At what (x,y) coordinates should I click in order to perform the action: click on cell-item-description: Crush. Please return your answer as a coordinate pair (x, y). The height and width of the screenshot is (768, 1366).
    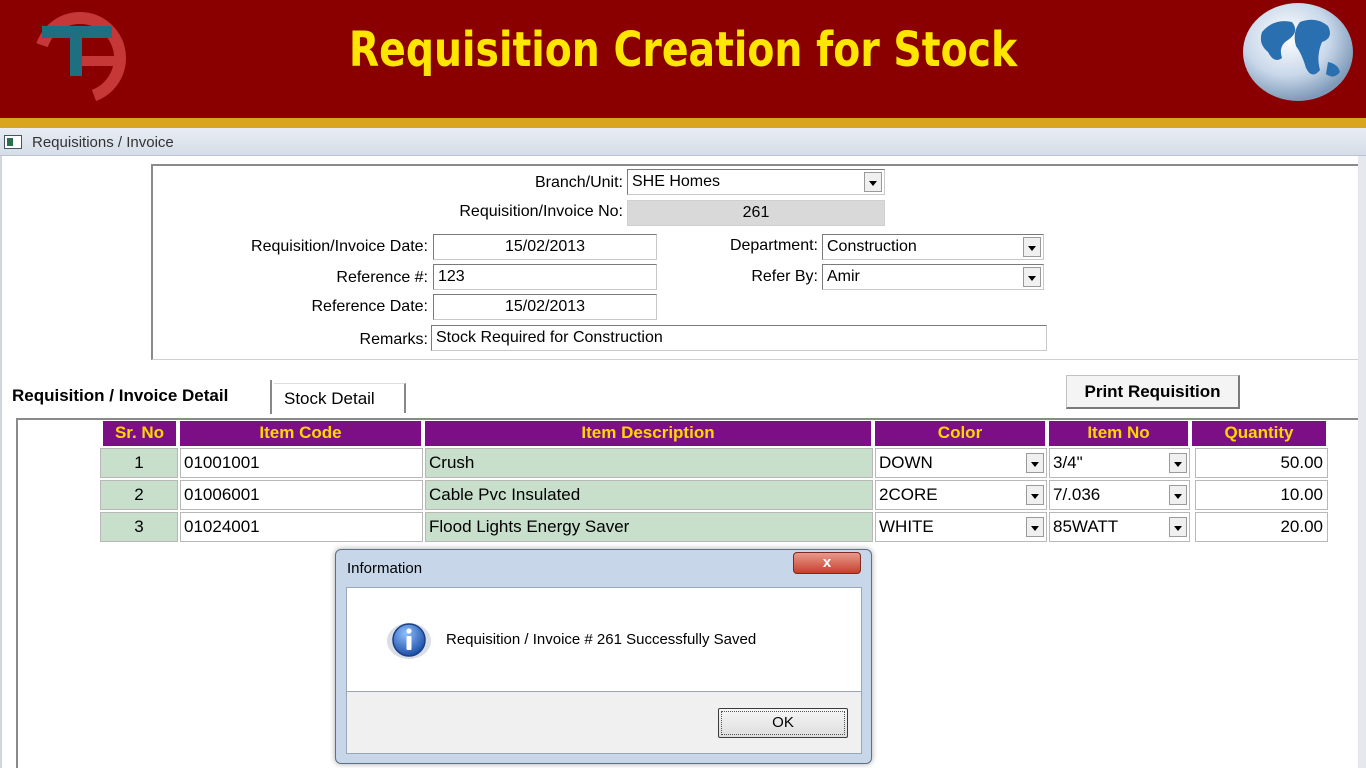
    Looking at the image, I should click on (649, 463).